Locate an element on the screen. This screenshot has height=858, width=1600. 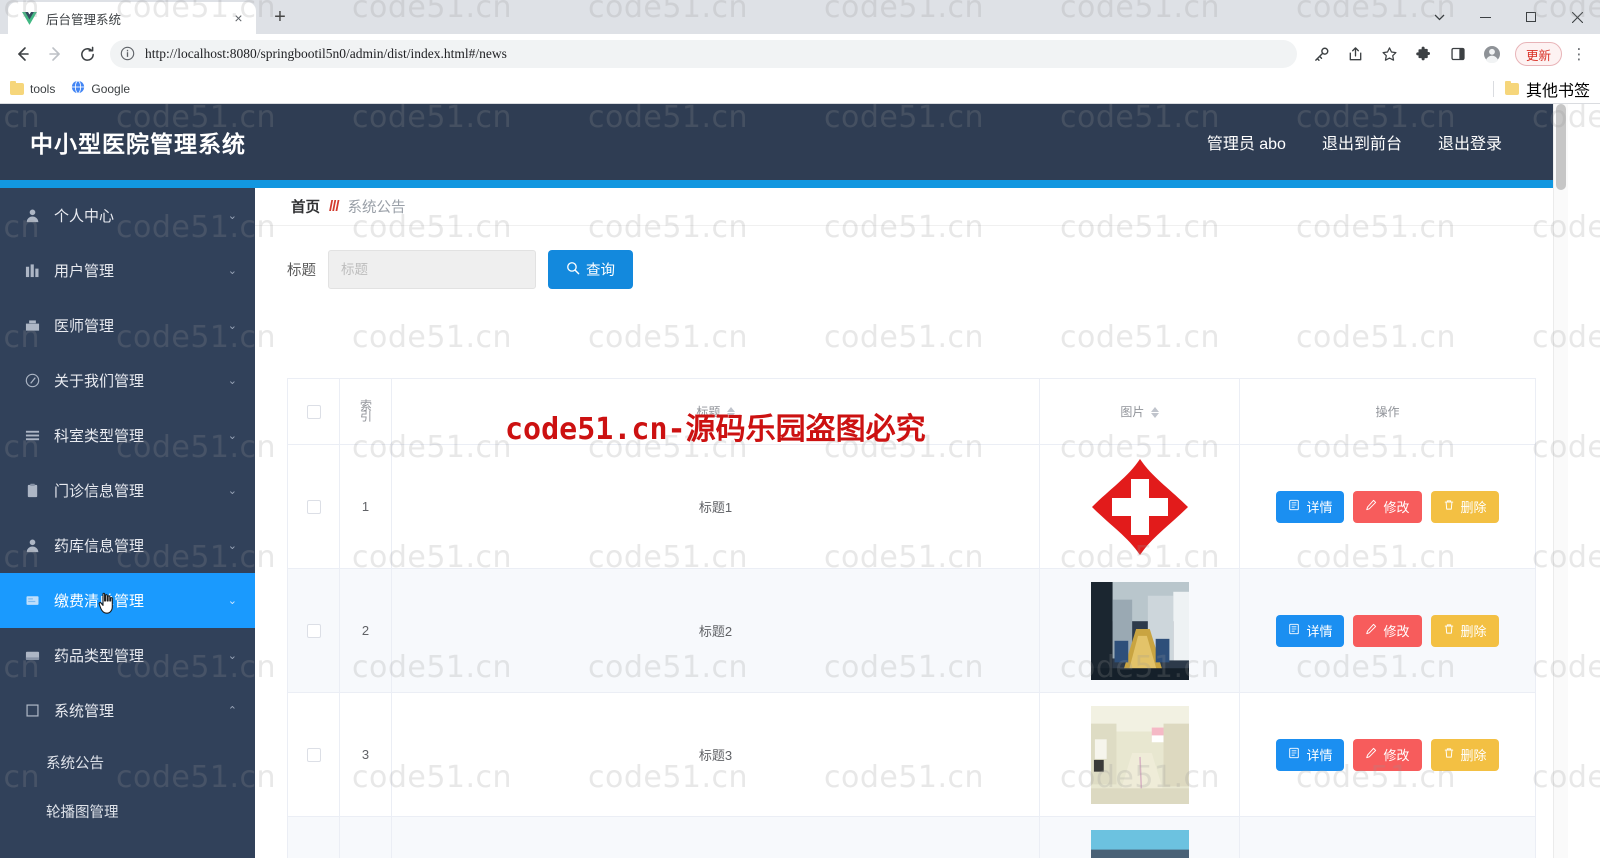
row-index-cell: 2 is located at coordinates (365, 630).